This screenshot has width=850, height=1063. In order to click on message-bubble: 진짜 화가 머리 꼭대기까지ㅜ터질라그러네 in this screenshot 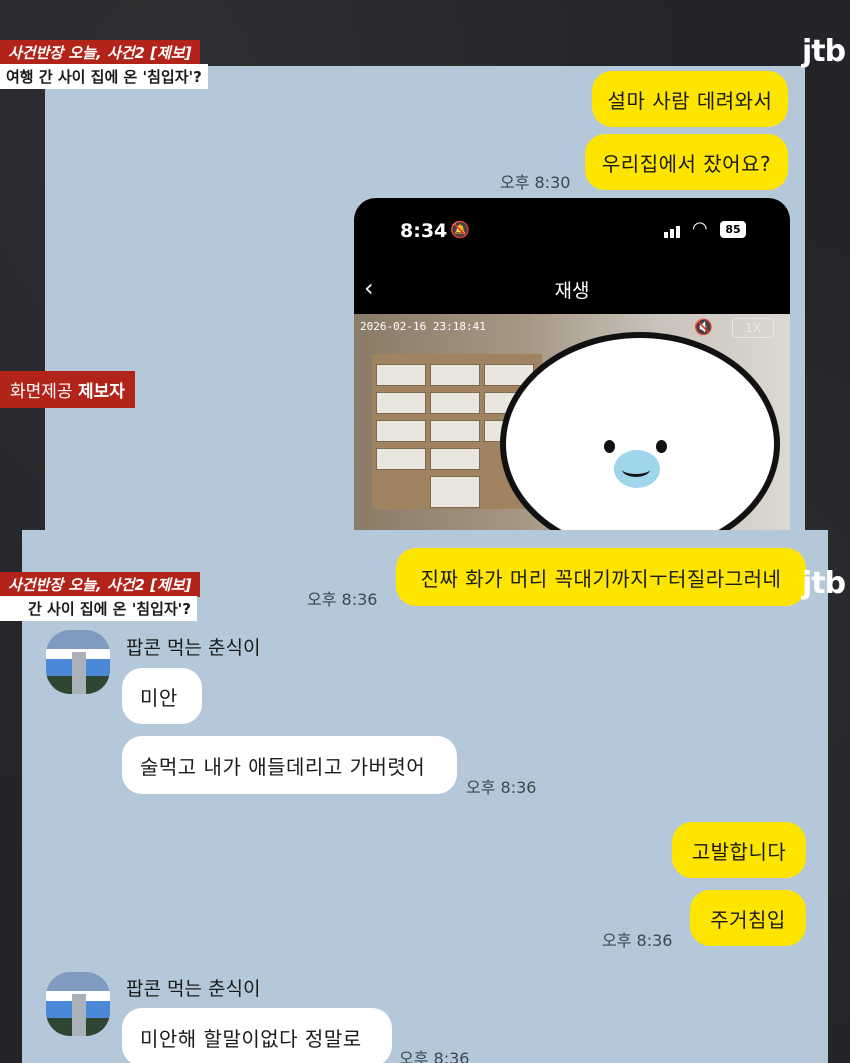, I will do `click(601, 577)`.